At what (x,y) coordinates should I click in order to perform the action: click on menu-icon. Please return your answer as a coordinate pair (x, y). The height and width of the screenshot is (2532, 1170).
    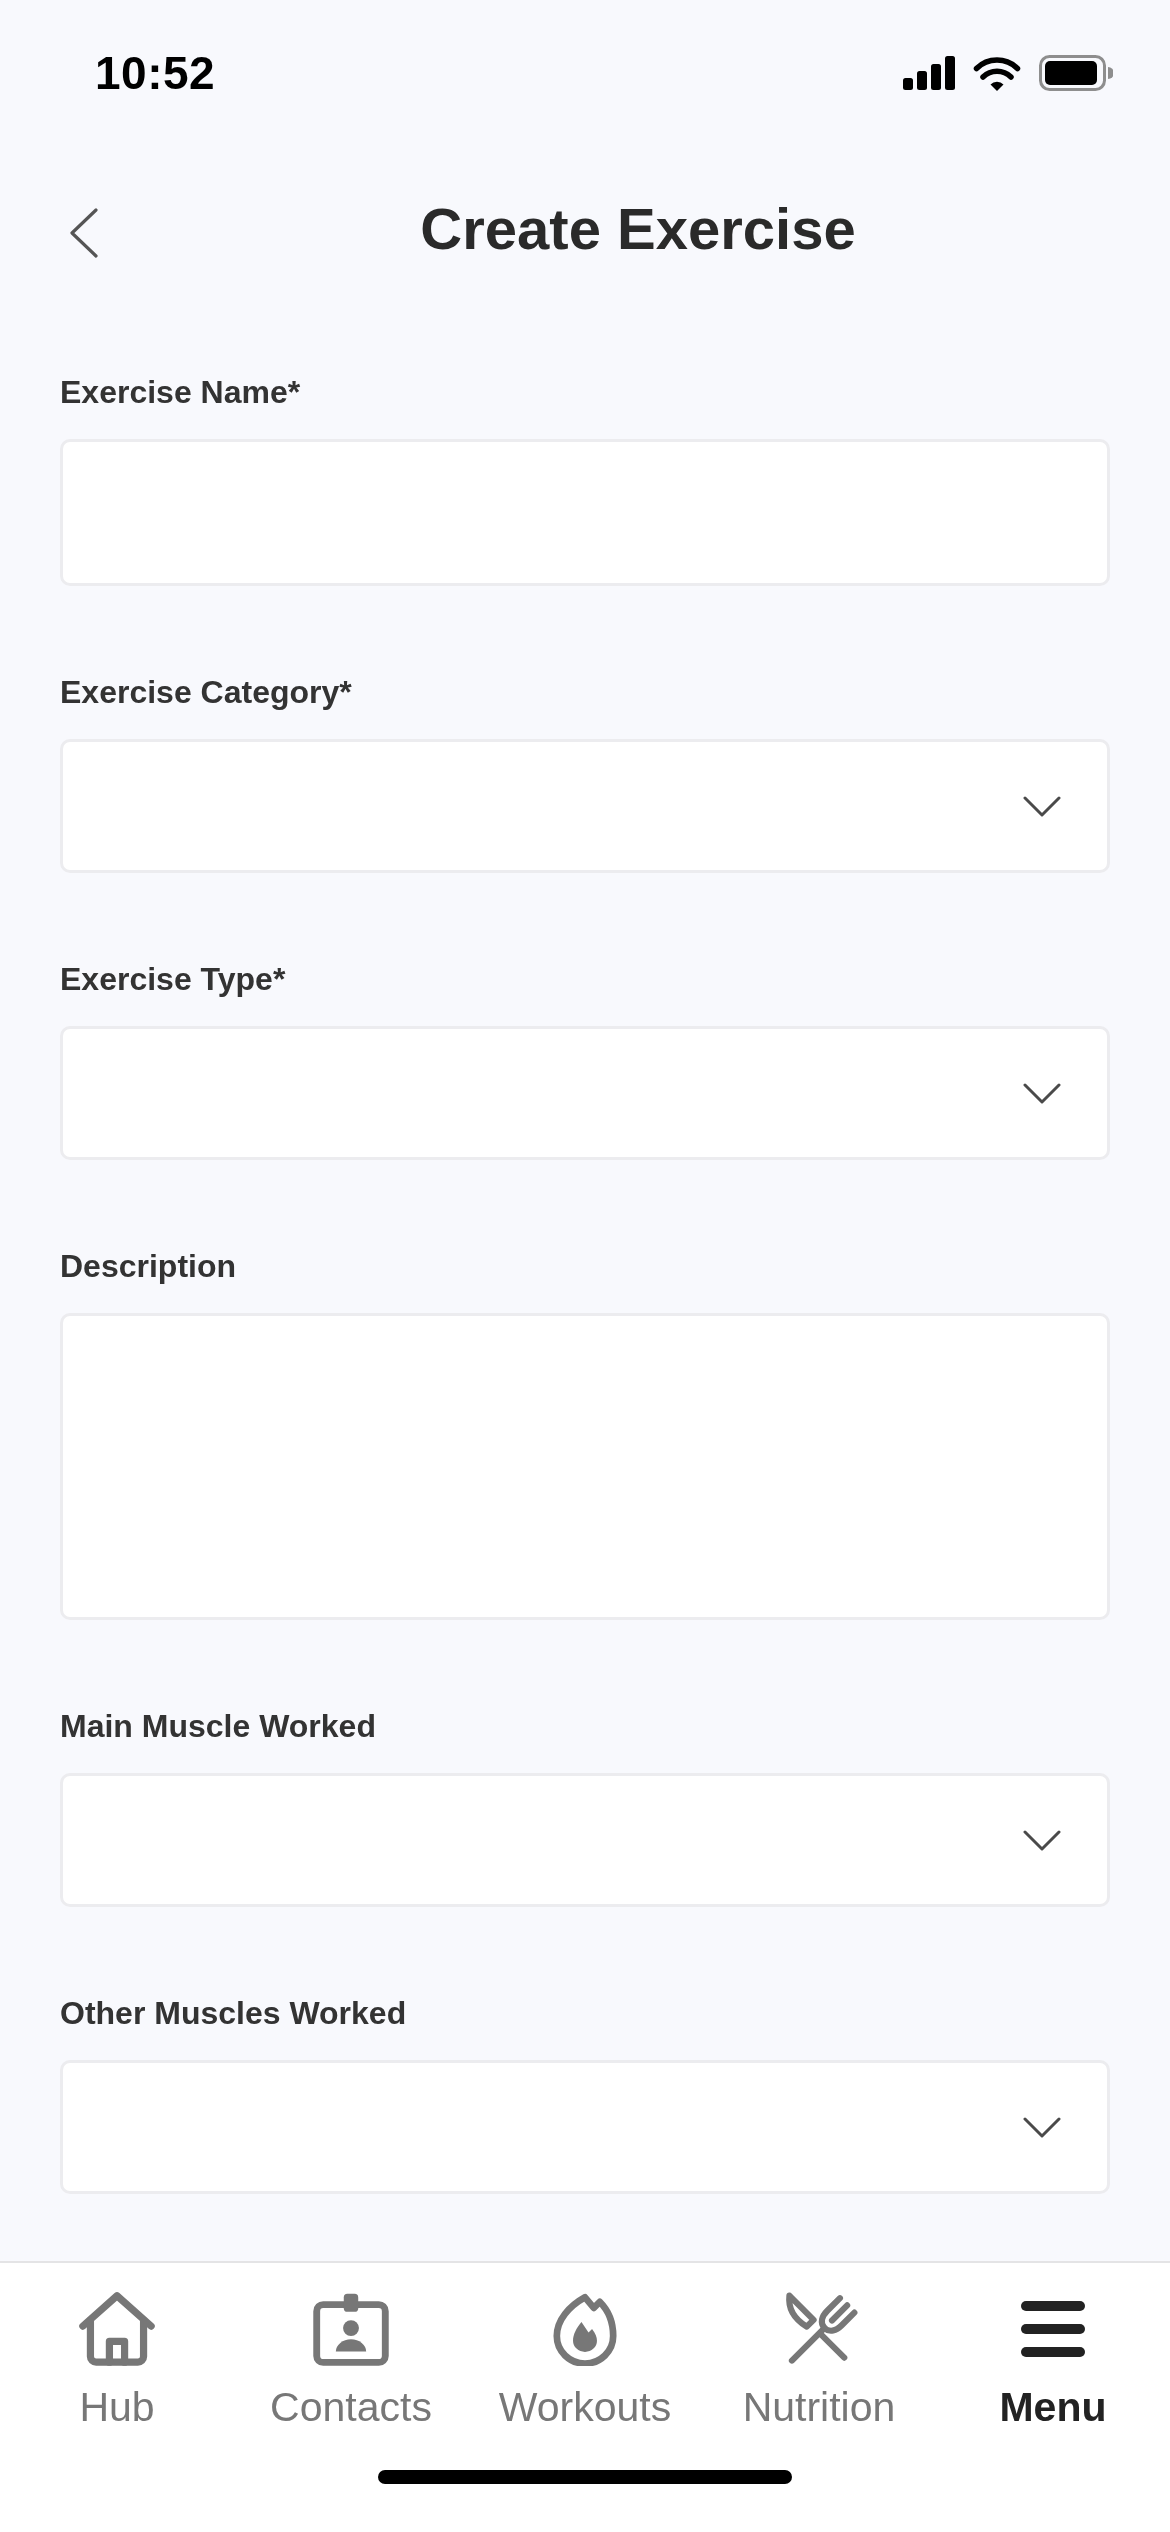
    Looking at the image, I should click on (1053, 2329).